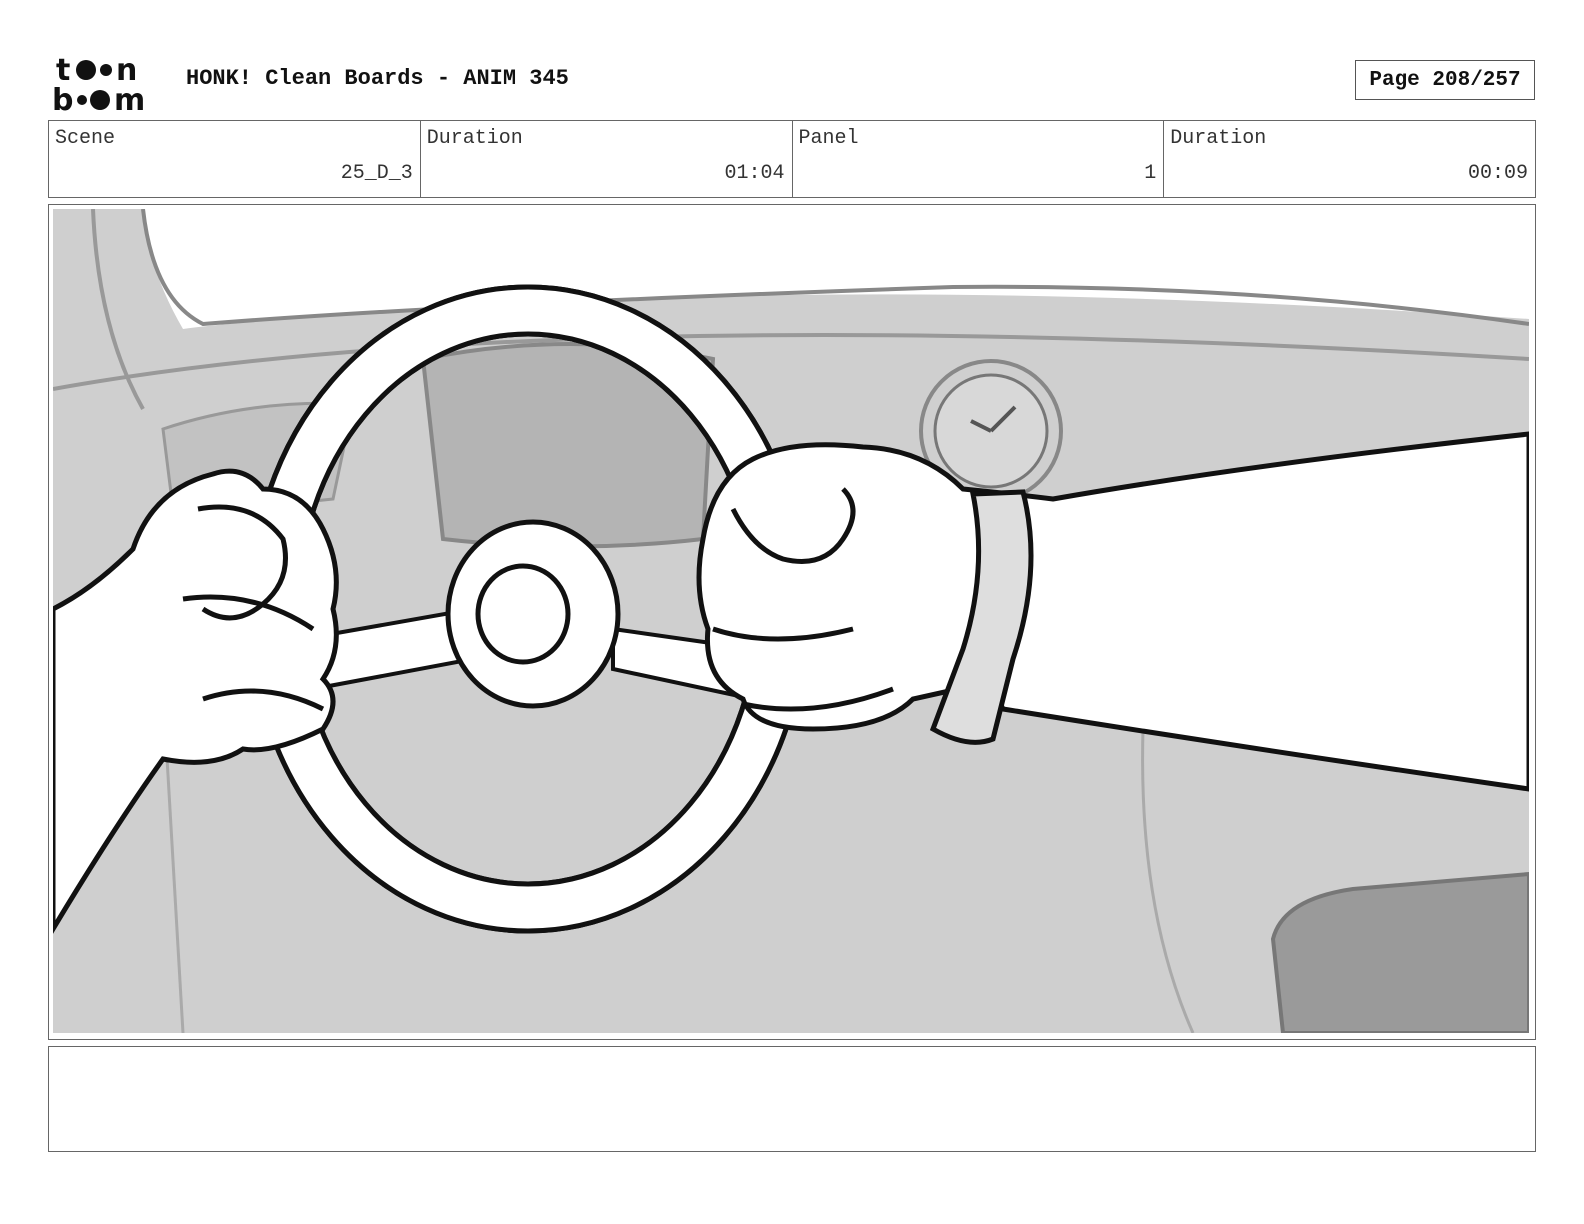 This screenshot has height=1224, width=1584. Describe the element at coordinates (792, 1099) in the screenshot. I see `panel-notes` at that location.